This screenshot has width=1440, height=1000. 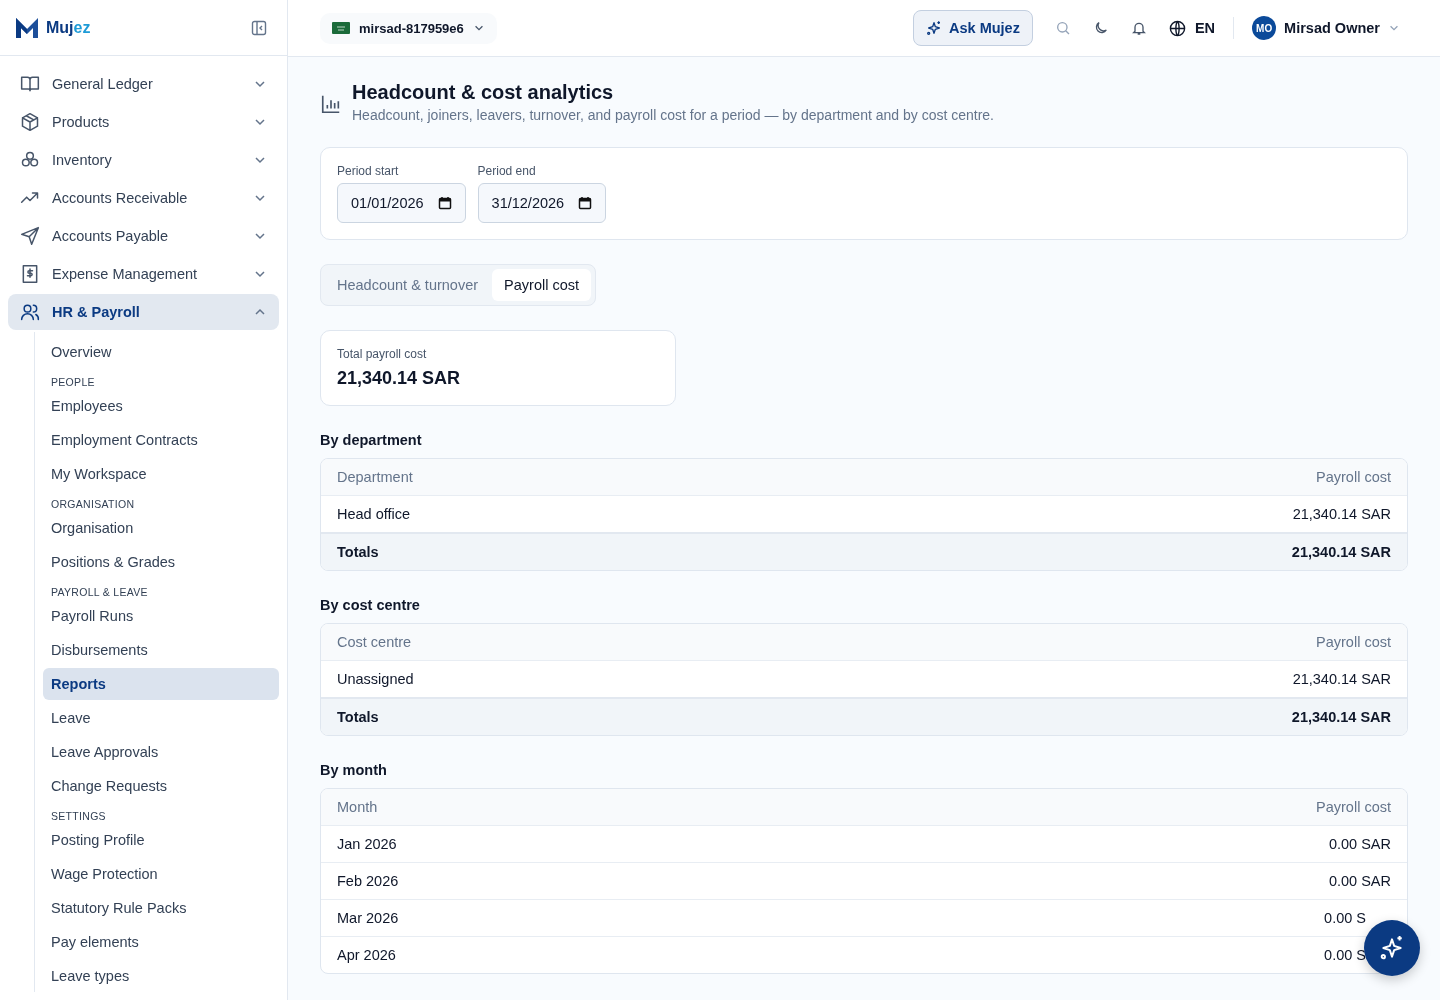 I want to click on nav-subitem: Leave Approvals, so click(x=161, y=752).